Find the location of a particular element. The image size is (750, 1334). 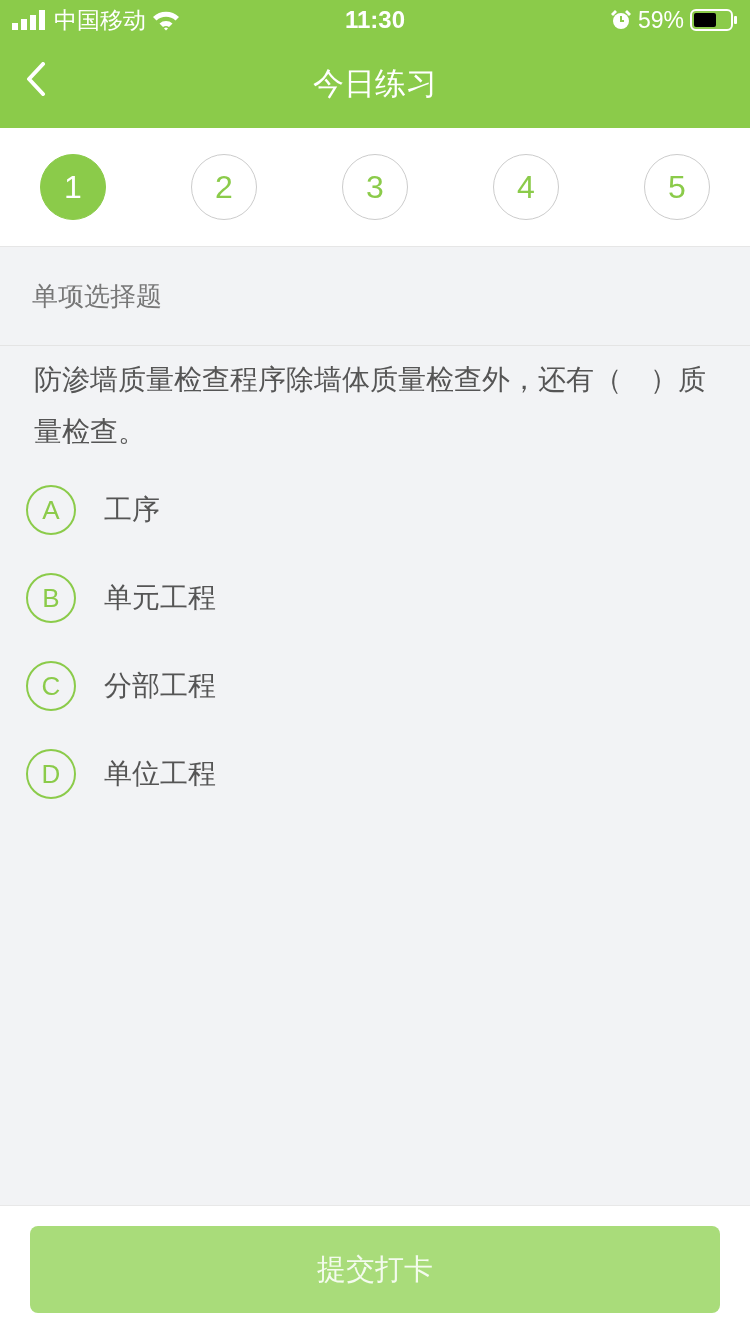

option-letter: D is located at coordinates (51, 774).